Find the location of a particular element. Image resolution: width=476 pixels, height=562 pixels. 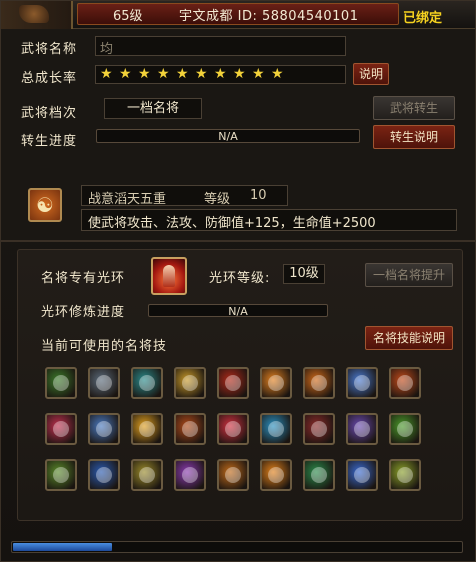

skill-23-icon is located at coordinates (233, 475).